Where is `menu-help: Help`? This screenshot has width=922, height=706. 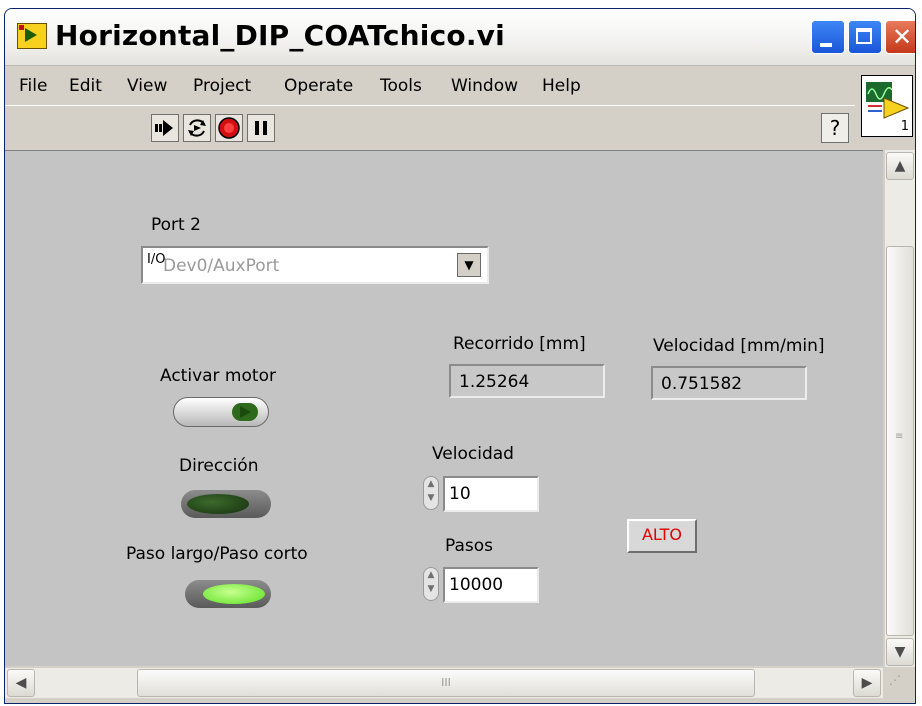 menu-help: Help is located at coordinates (561, 86).